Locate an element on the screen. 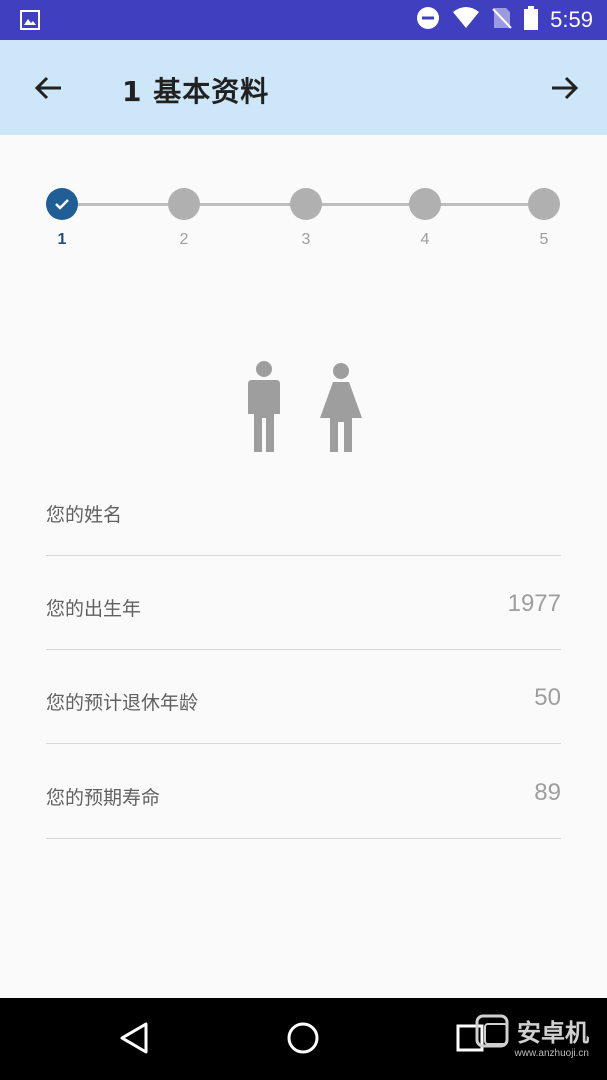  watermark-url: www.anzhuoji.cn is located at coordinates (551, 1053).